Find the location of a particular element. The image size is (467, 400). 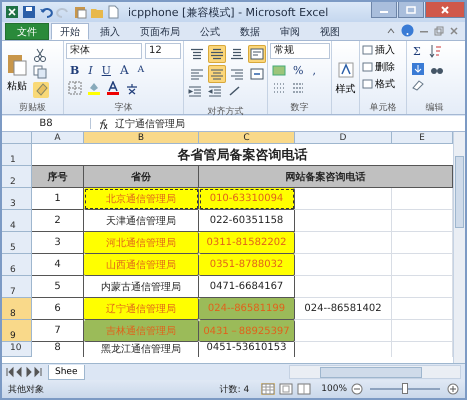

outdent-icon is located at coordinates (215, 91).